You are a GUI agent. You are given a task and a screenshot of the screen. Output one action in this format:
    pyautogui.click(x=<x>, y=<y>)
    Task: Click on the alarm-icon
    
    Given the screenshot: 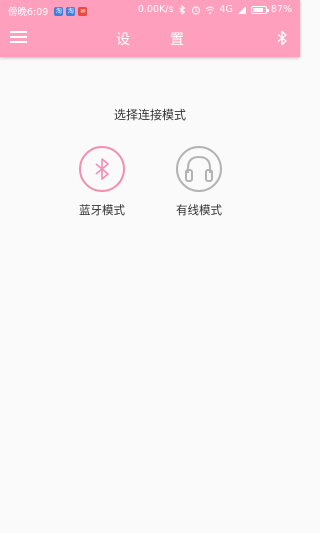 What is the action you would take?
    pyautogui.click(x=196, y=10)
    